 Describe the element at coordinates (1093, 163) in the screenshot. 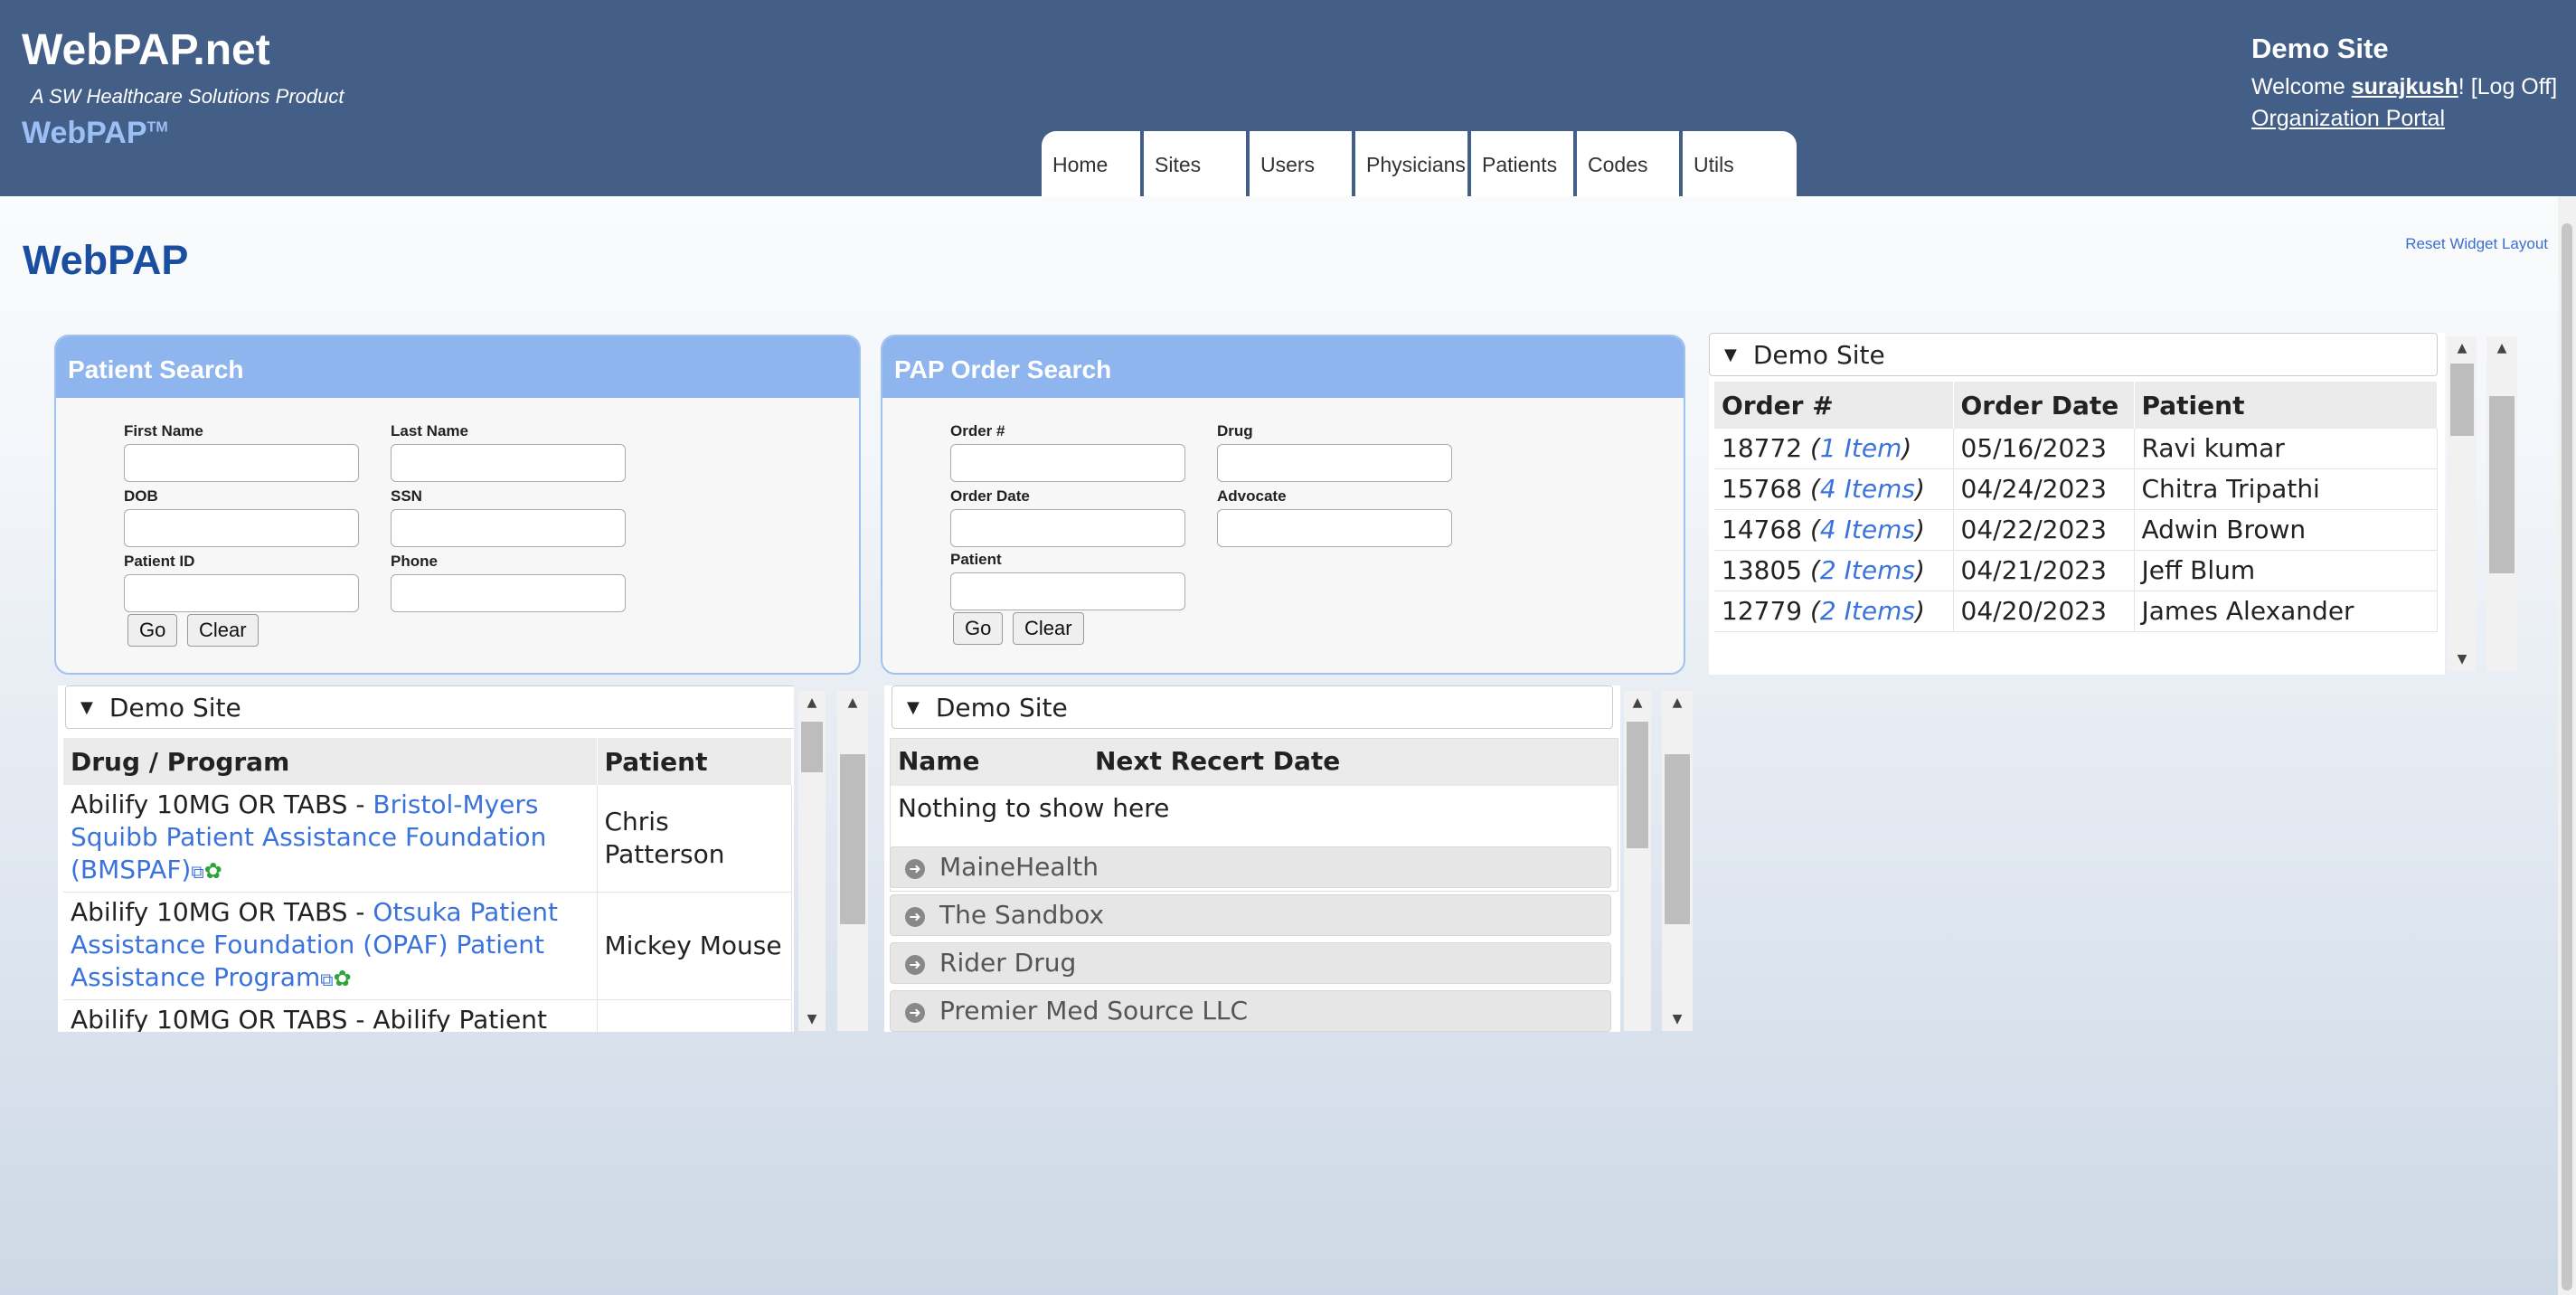

I see `tab-home: Home` at that location.